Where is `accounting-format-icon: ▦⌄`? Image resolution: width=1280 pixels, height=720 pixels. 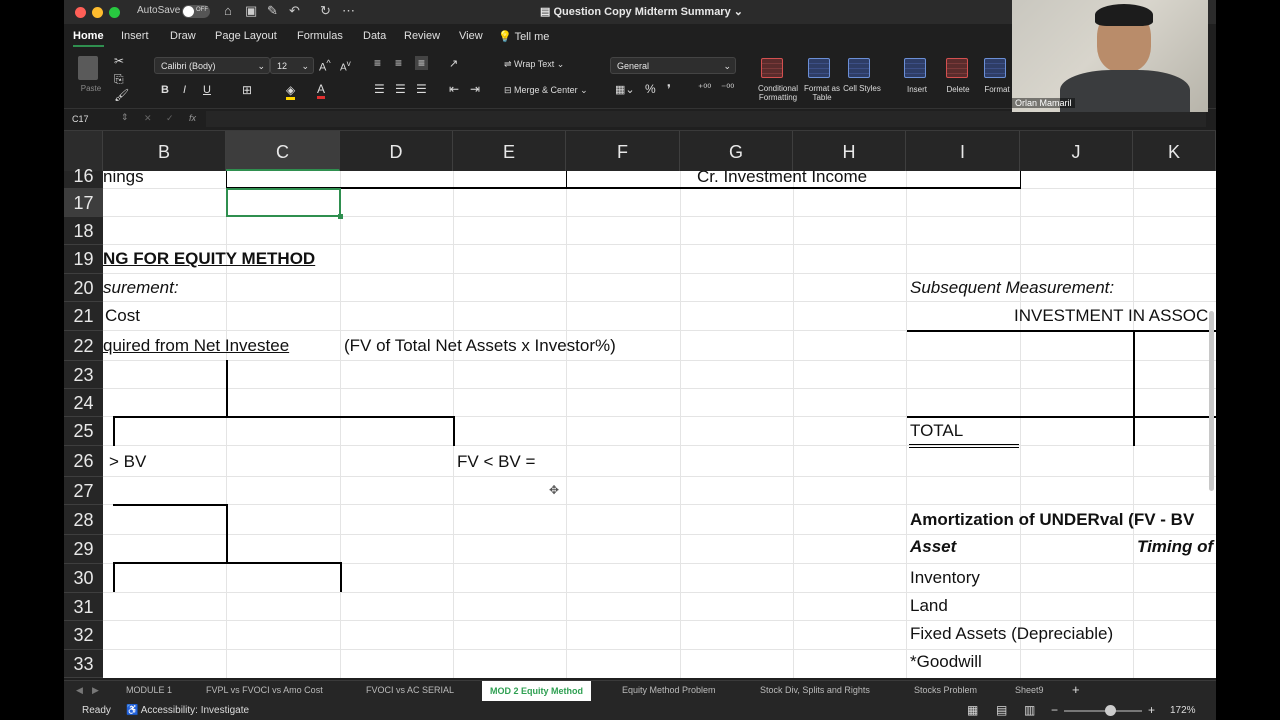
accounting-format-icon: ▦⌄ is located at coordinates (625, 89).